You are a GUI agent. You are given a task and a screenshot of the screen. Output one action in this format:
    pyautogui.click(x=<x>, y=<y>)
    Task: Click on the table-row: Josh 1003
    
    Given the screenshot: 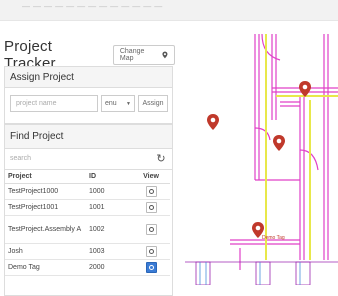 What is the action you would take?
    pyautogui.click(x=87, y=251)
    